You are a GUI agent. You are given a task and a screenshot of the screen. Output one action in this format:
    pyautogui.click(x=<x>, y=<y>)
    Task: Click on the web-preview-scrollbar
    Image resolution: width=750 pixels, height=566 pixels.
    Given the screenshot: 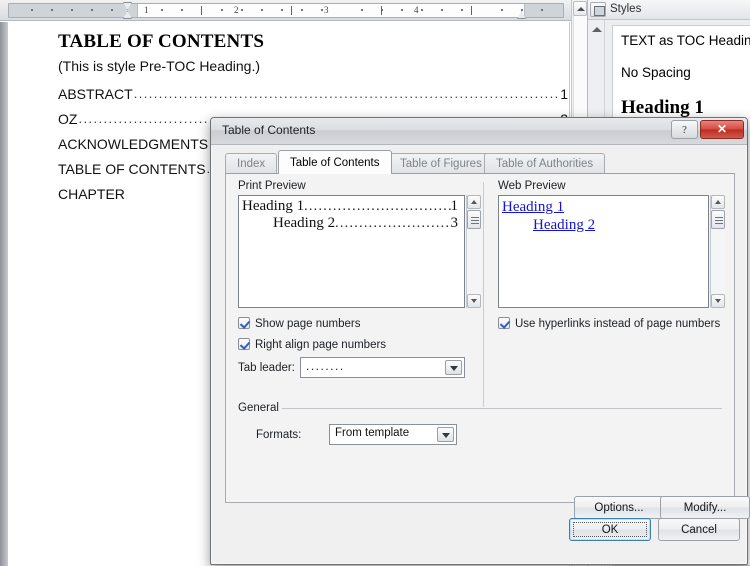 What is the action you would take?
    pyautogui.click(x=717, y=251)
    